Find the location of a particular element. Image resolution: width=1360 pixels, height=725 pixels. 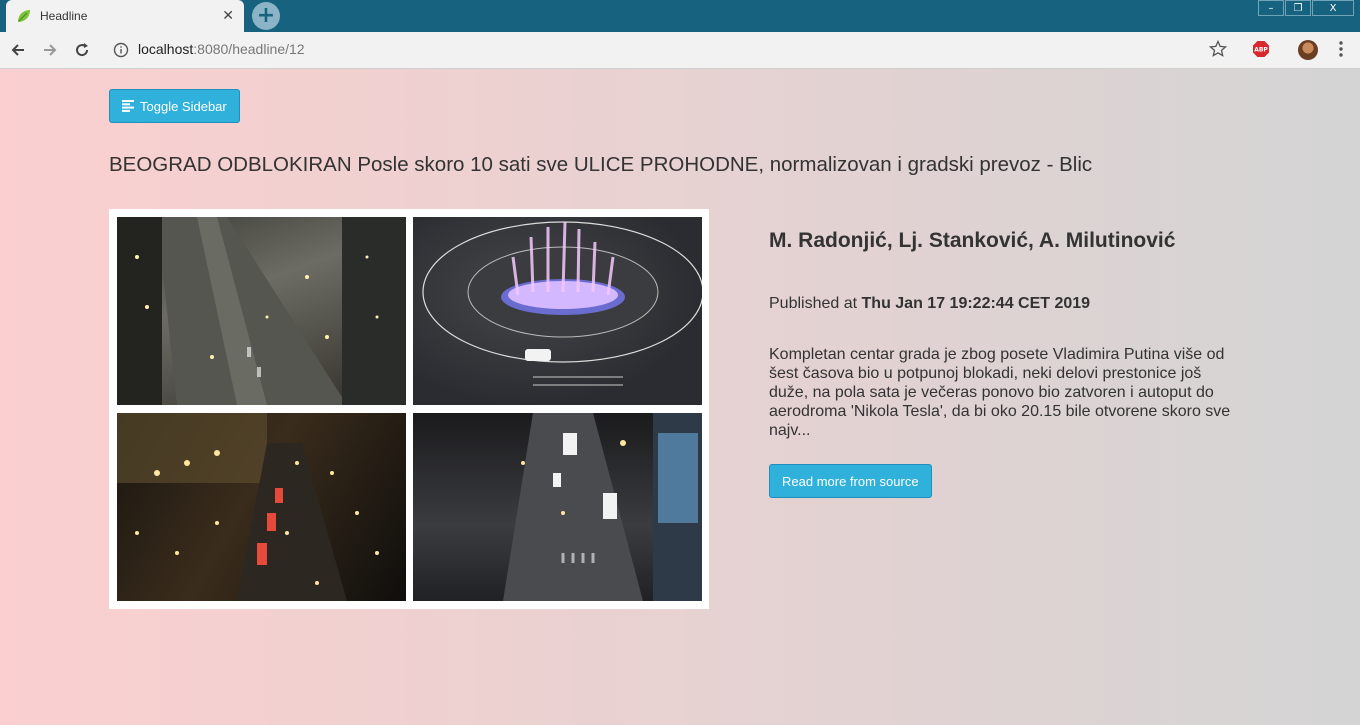

browser-titlebar: Headline ✕ + – ❐ X is located at coordinates (680, 16).